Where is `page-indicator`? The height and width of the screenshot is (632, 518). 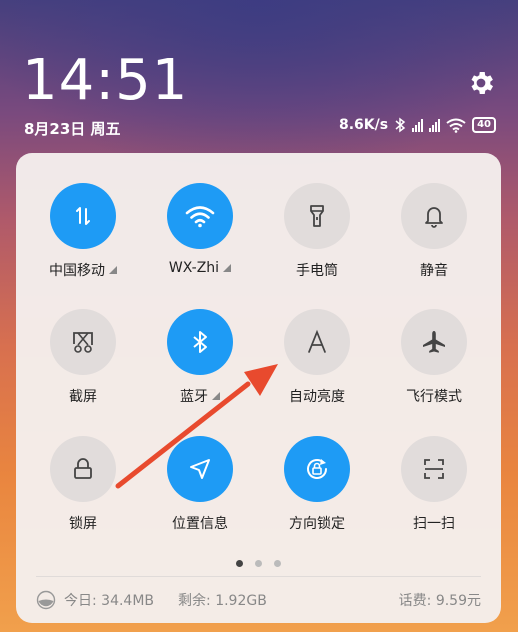
page-indicator is located at coordinates (258, 563).